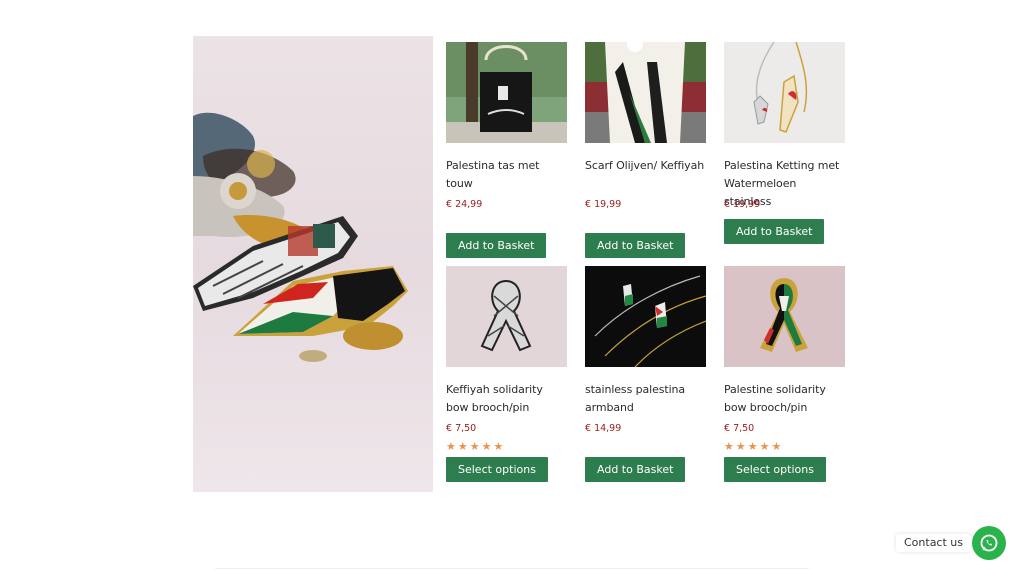 The width and height of the screenshot is (1024, 571). What do you see at coordinates (646, 175) in the screenshot?
I see `product-title: Scarf Olijven/ Keffiyah` at bounding box center [646, 175].